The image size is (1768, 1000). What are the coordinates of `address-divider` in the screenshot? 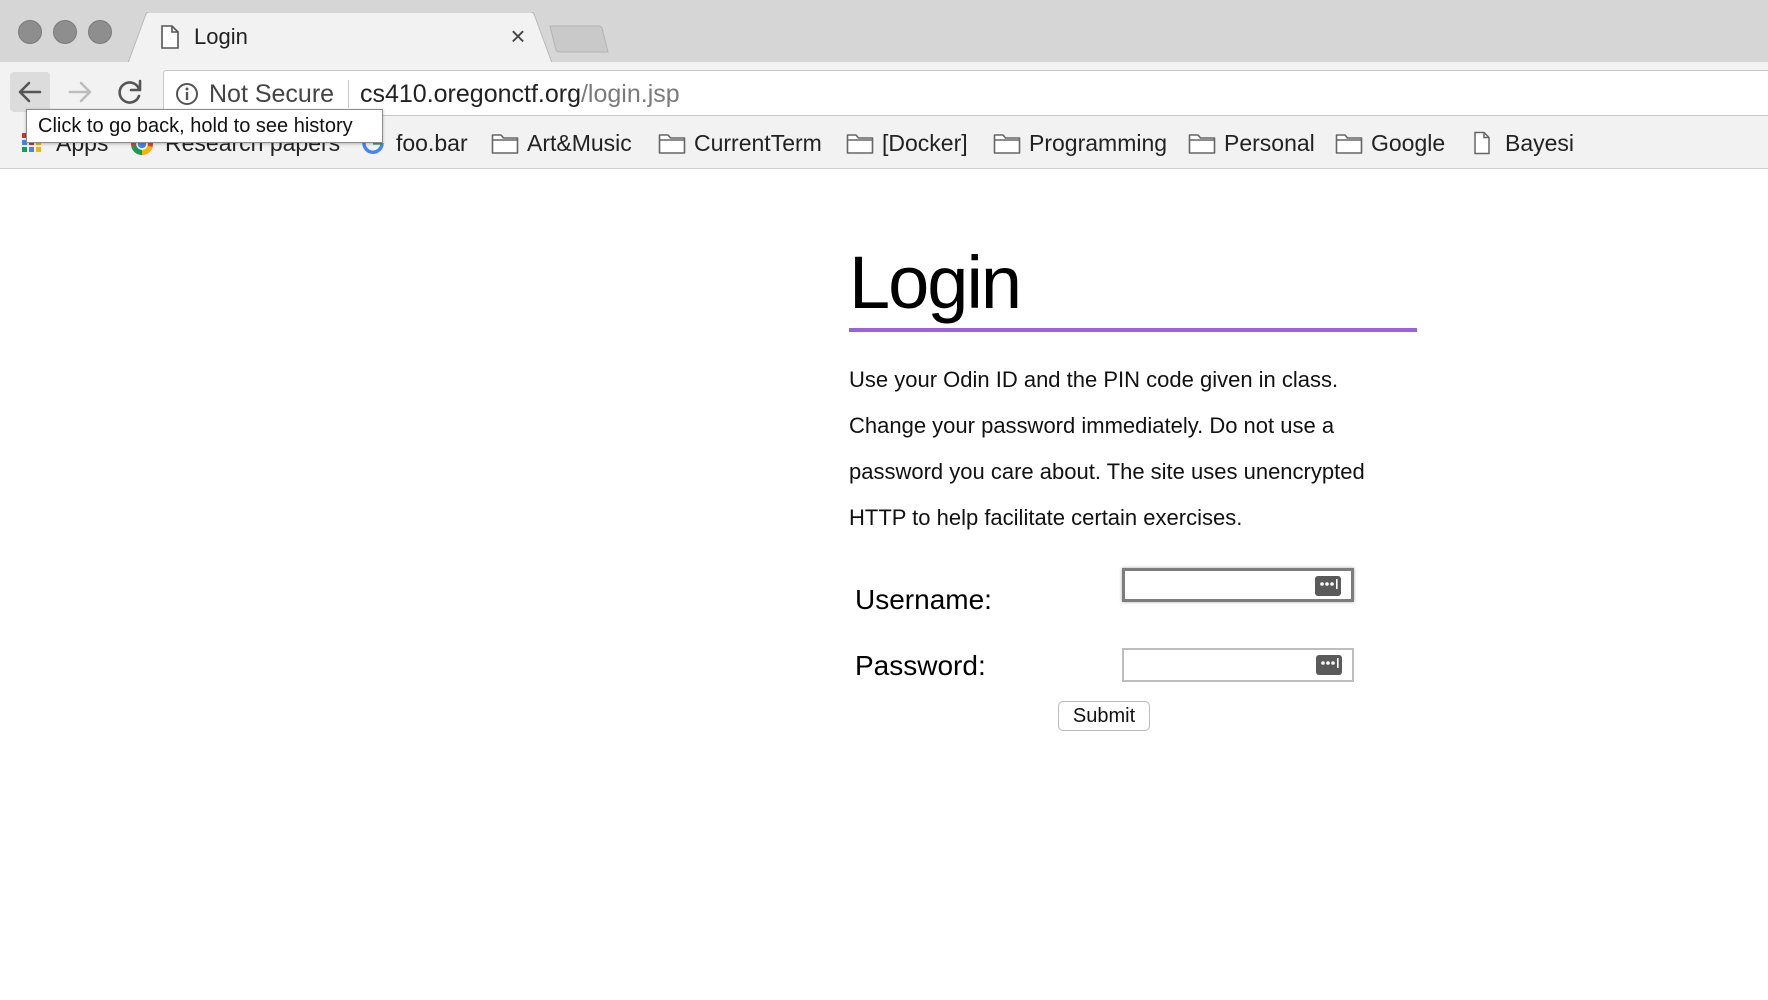 It's located at (348, 94).